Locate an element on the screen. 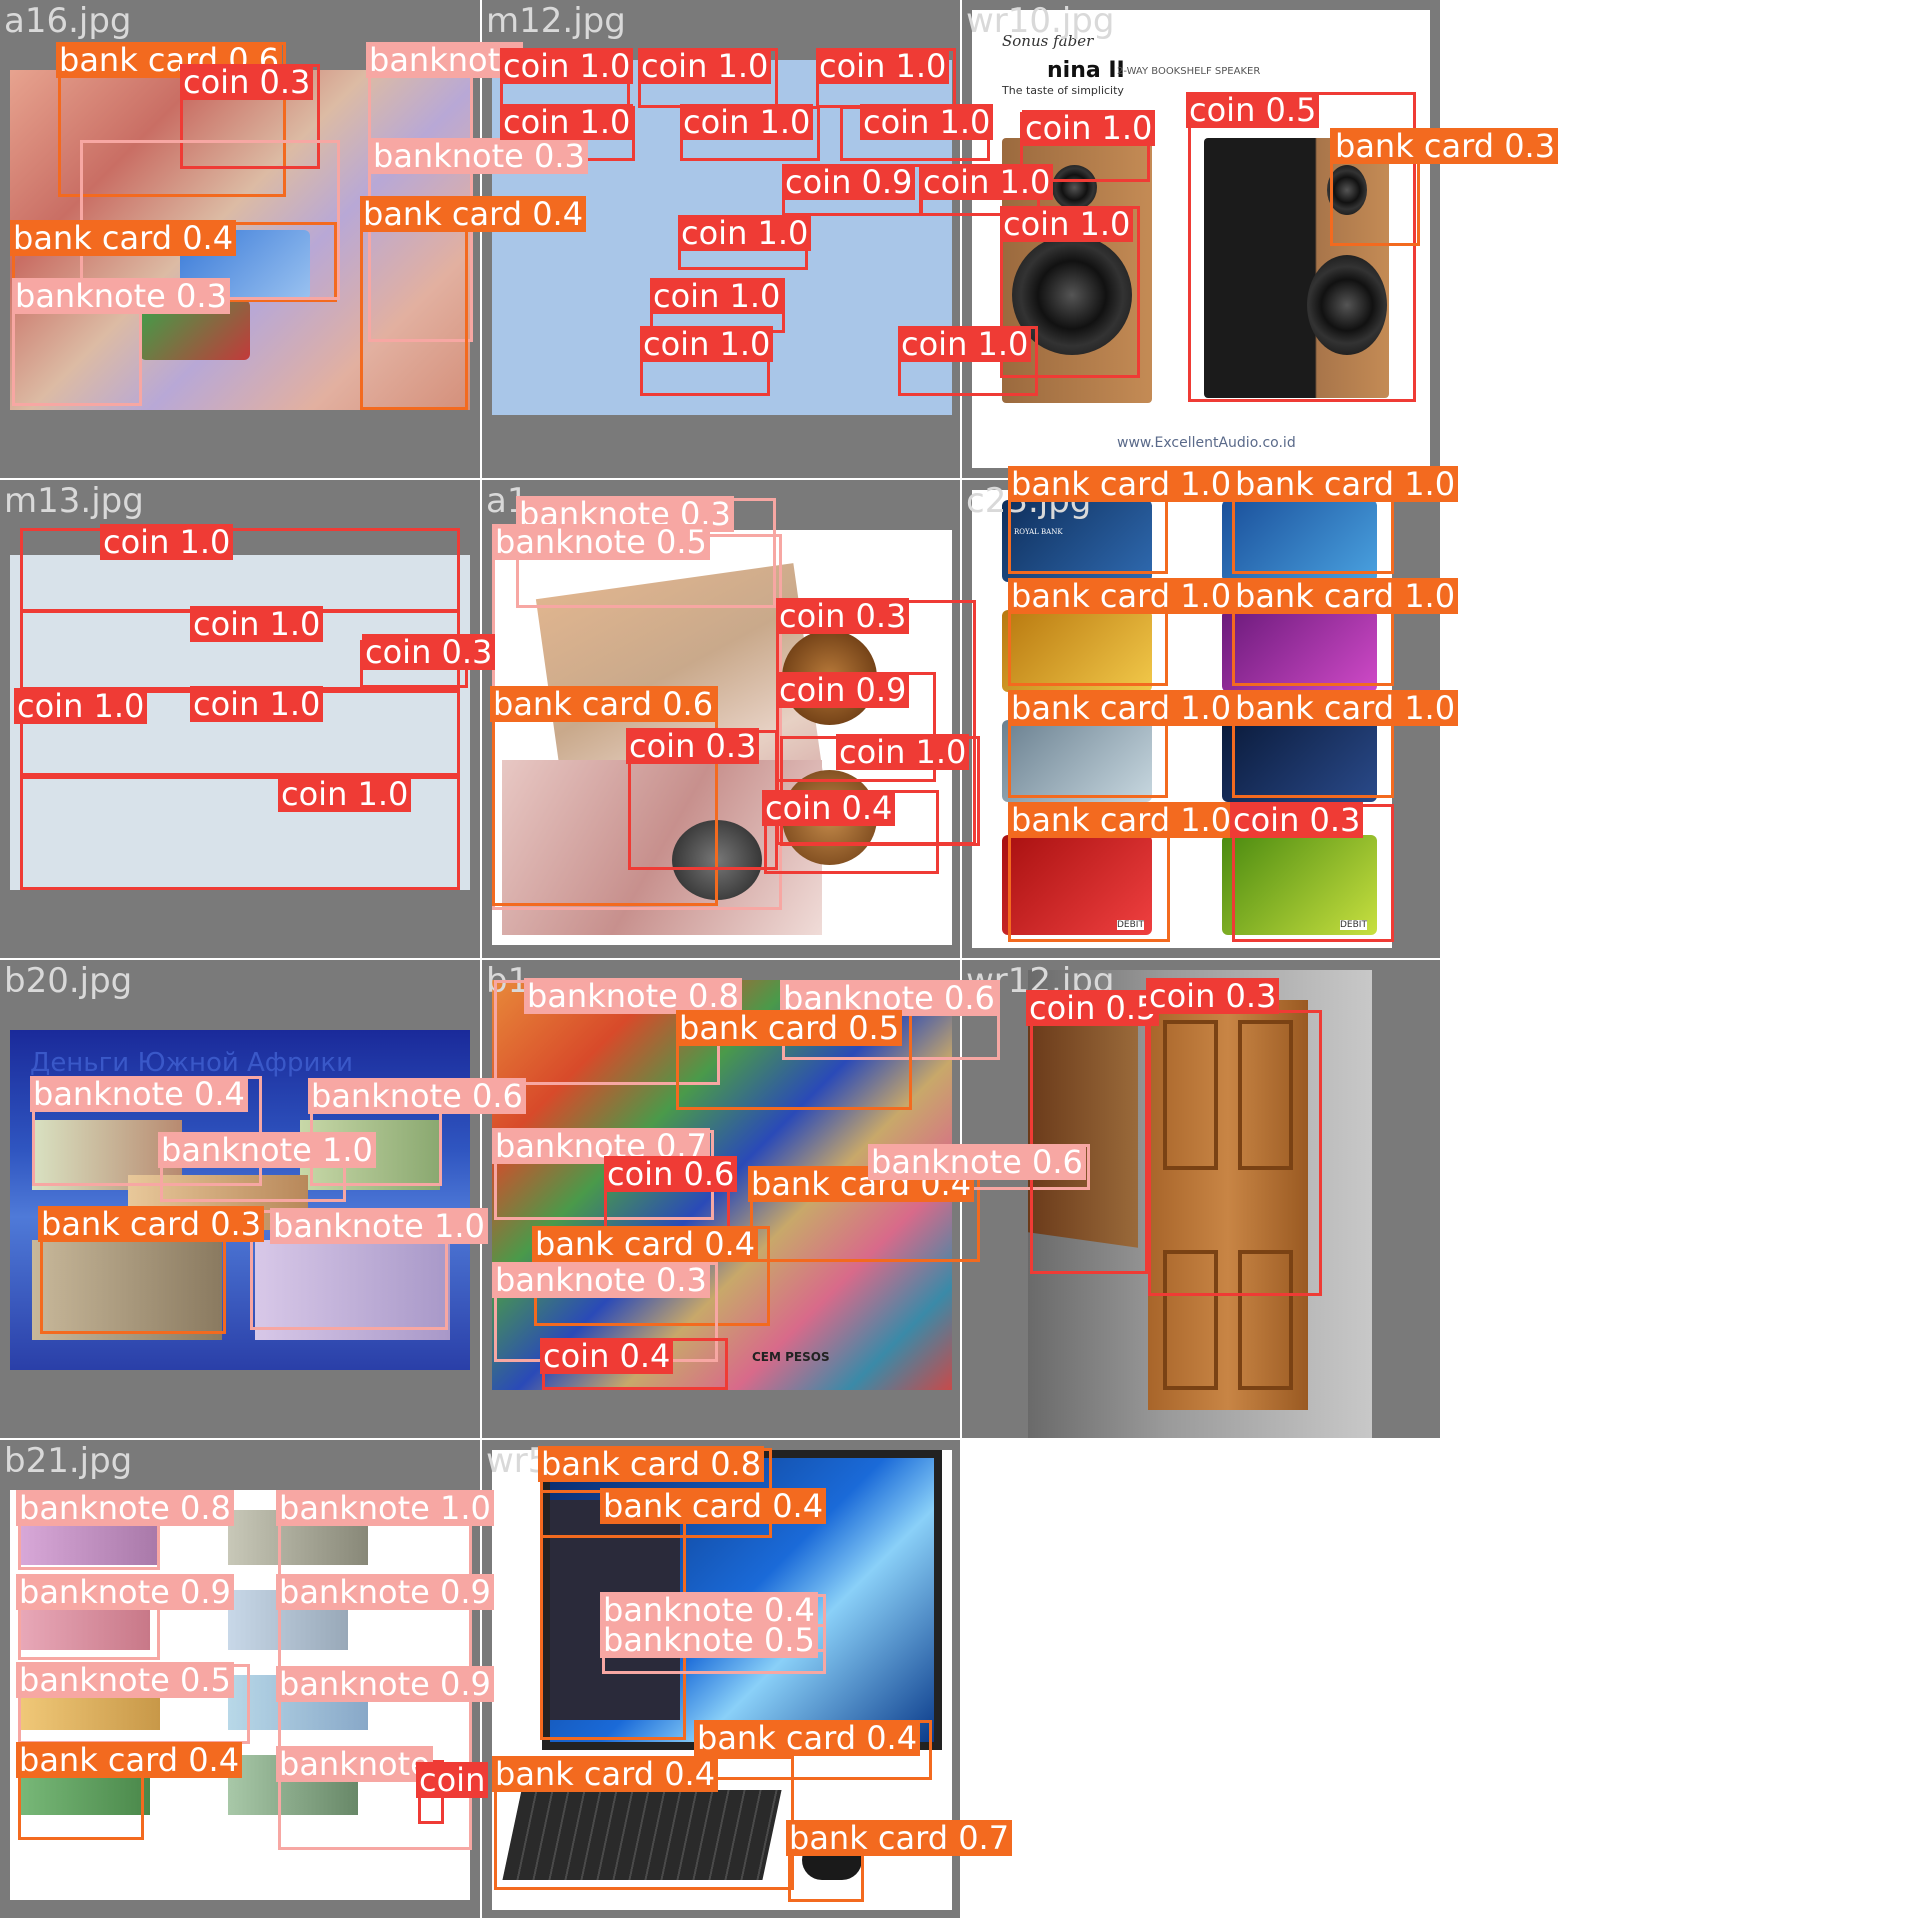  tile-m13: m13.jpg is located at coordinates (240, 719).